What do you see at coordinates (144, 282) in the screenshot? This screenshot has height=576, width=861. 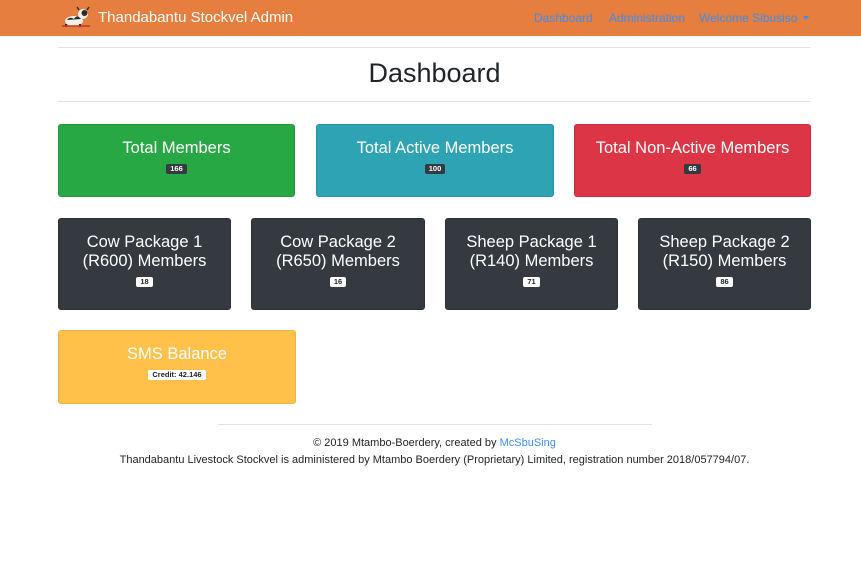 I see `count-badge: 18` at bounding box center [144, 282].